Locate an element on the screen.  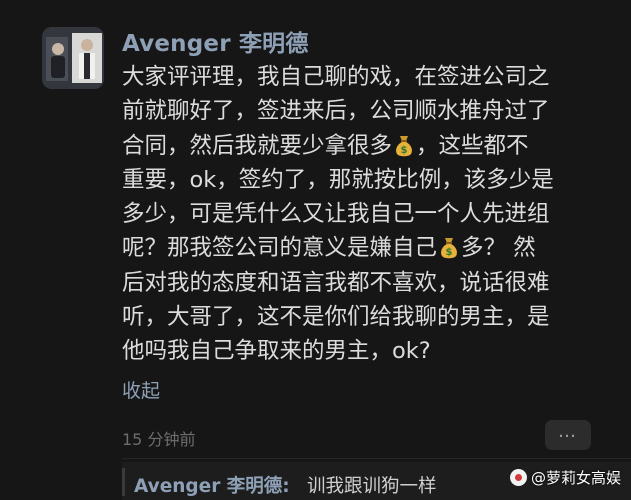
post-body-line: 听，大哥了，这不是你们给我聊的男主，是 is located at coordinates (369, 317).